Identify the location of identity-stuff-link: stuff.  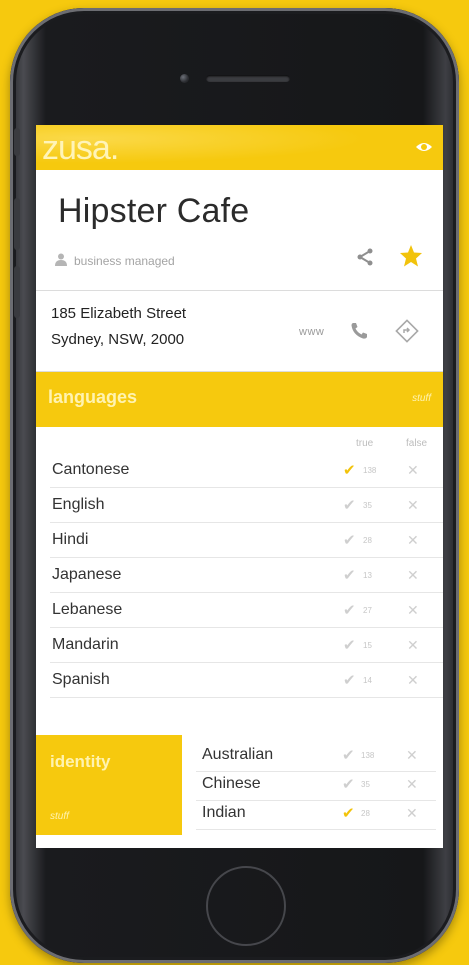
(59, 816).